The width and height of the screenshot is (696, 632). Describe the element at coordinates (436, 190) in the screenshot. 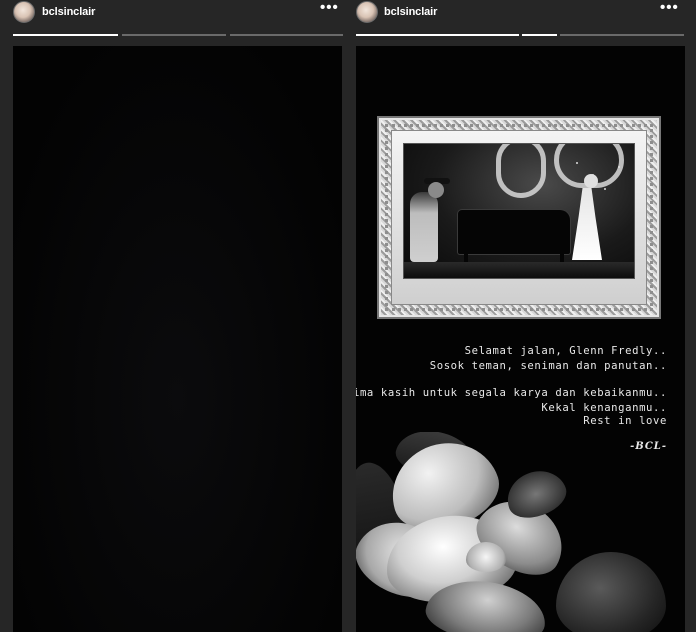

I see `pianist-head` at that location.